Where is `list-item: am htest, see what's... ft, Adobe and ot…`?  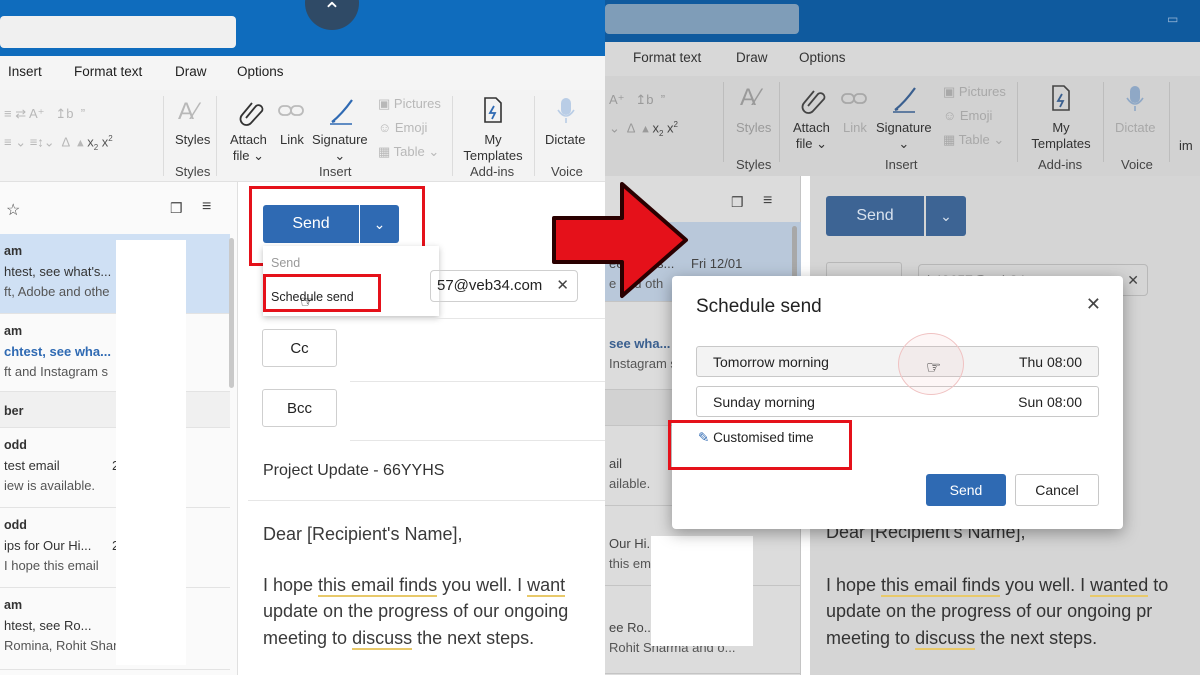 list-item: am htest, see what's... ft, Adobe and ot… is located at coordinates (115, 274).